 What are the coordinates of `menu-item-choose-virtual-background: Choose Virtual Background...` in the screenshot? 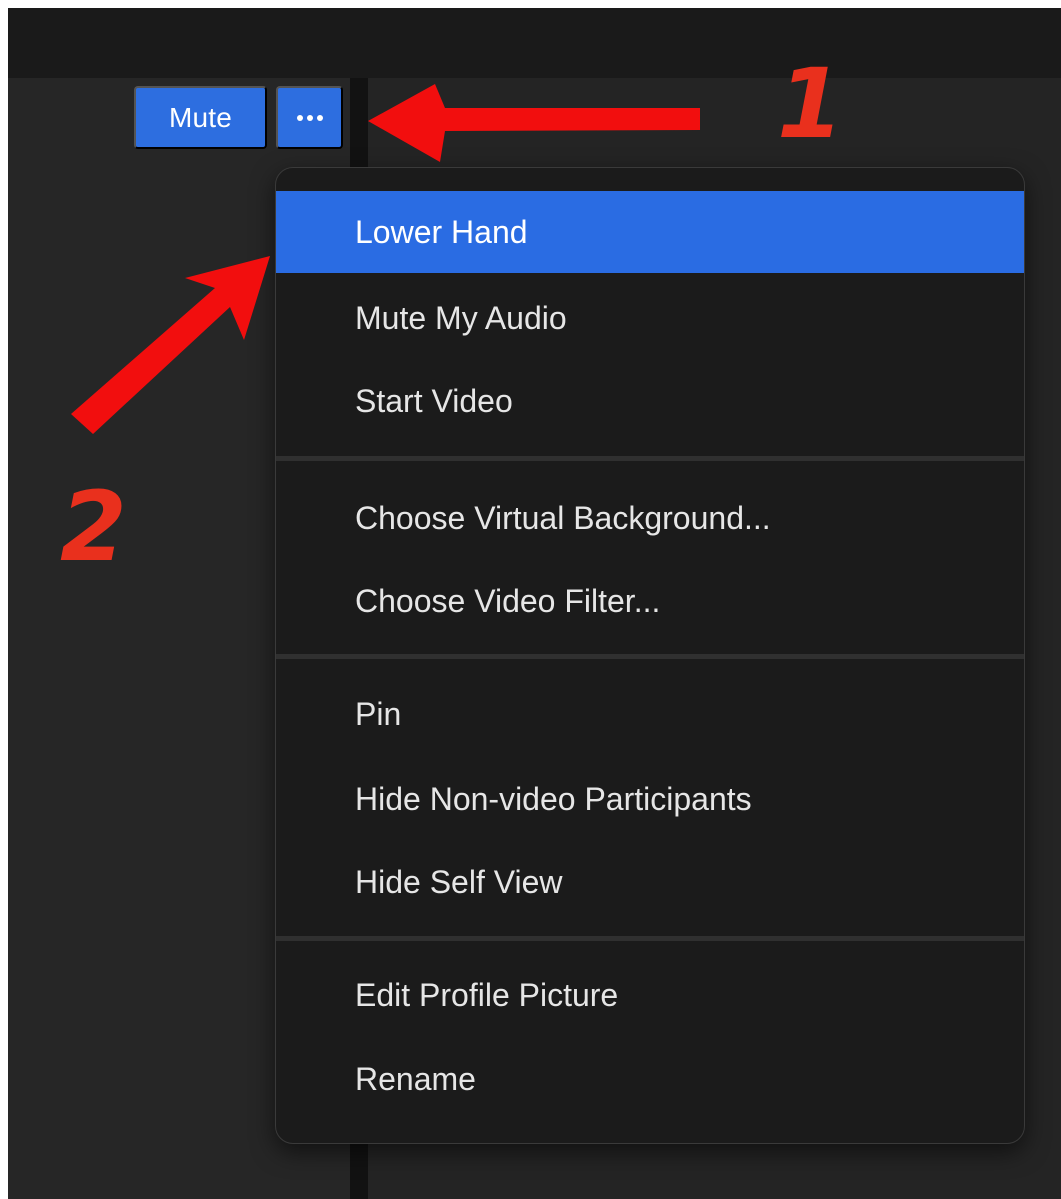 It's located at (650, 518).